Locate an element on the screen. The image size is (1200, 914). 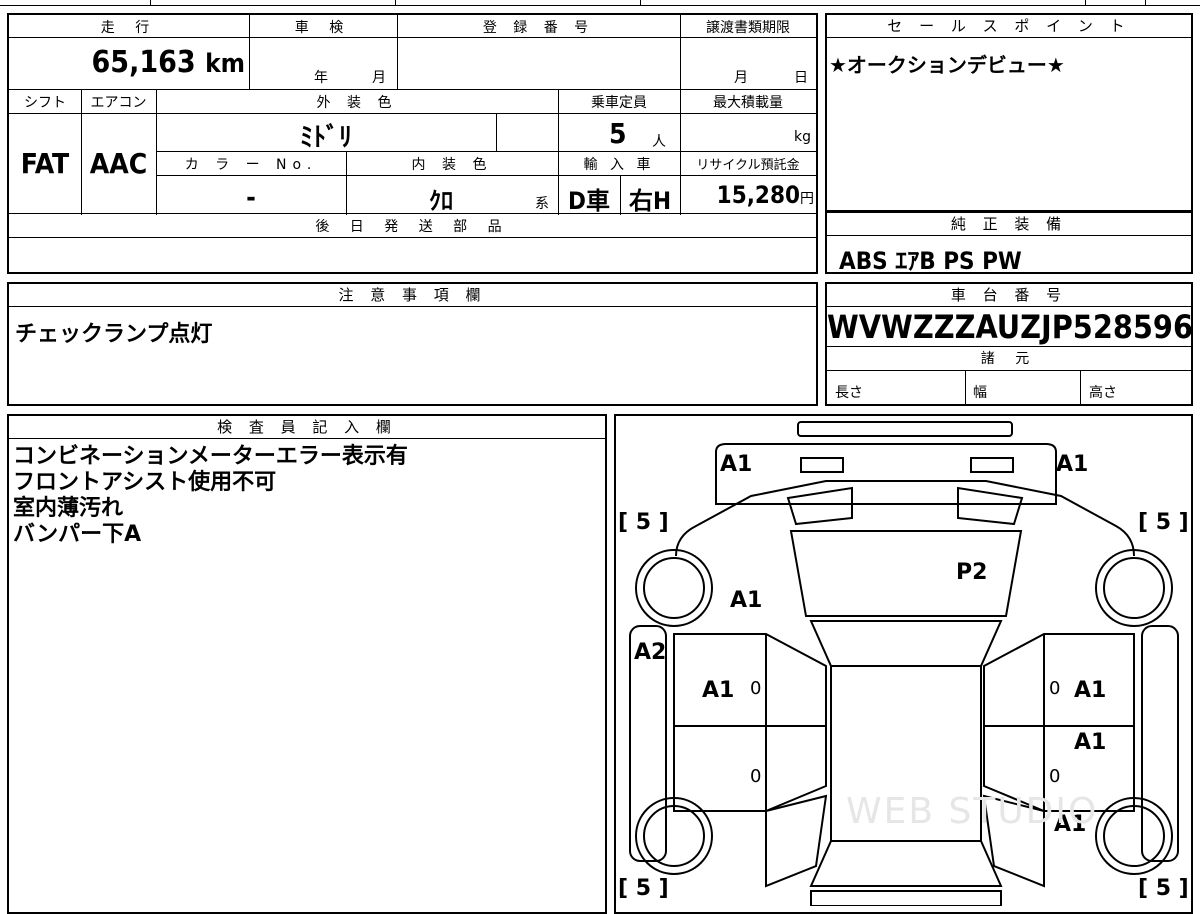
max-load-label: 最大積載量 is located at coordinates (748, 103).